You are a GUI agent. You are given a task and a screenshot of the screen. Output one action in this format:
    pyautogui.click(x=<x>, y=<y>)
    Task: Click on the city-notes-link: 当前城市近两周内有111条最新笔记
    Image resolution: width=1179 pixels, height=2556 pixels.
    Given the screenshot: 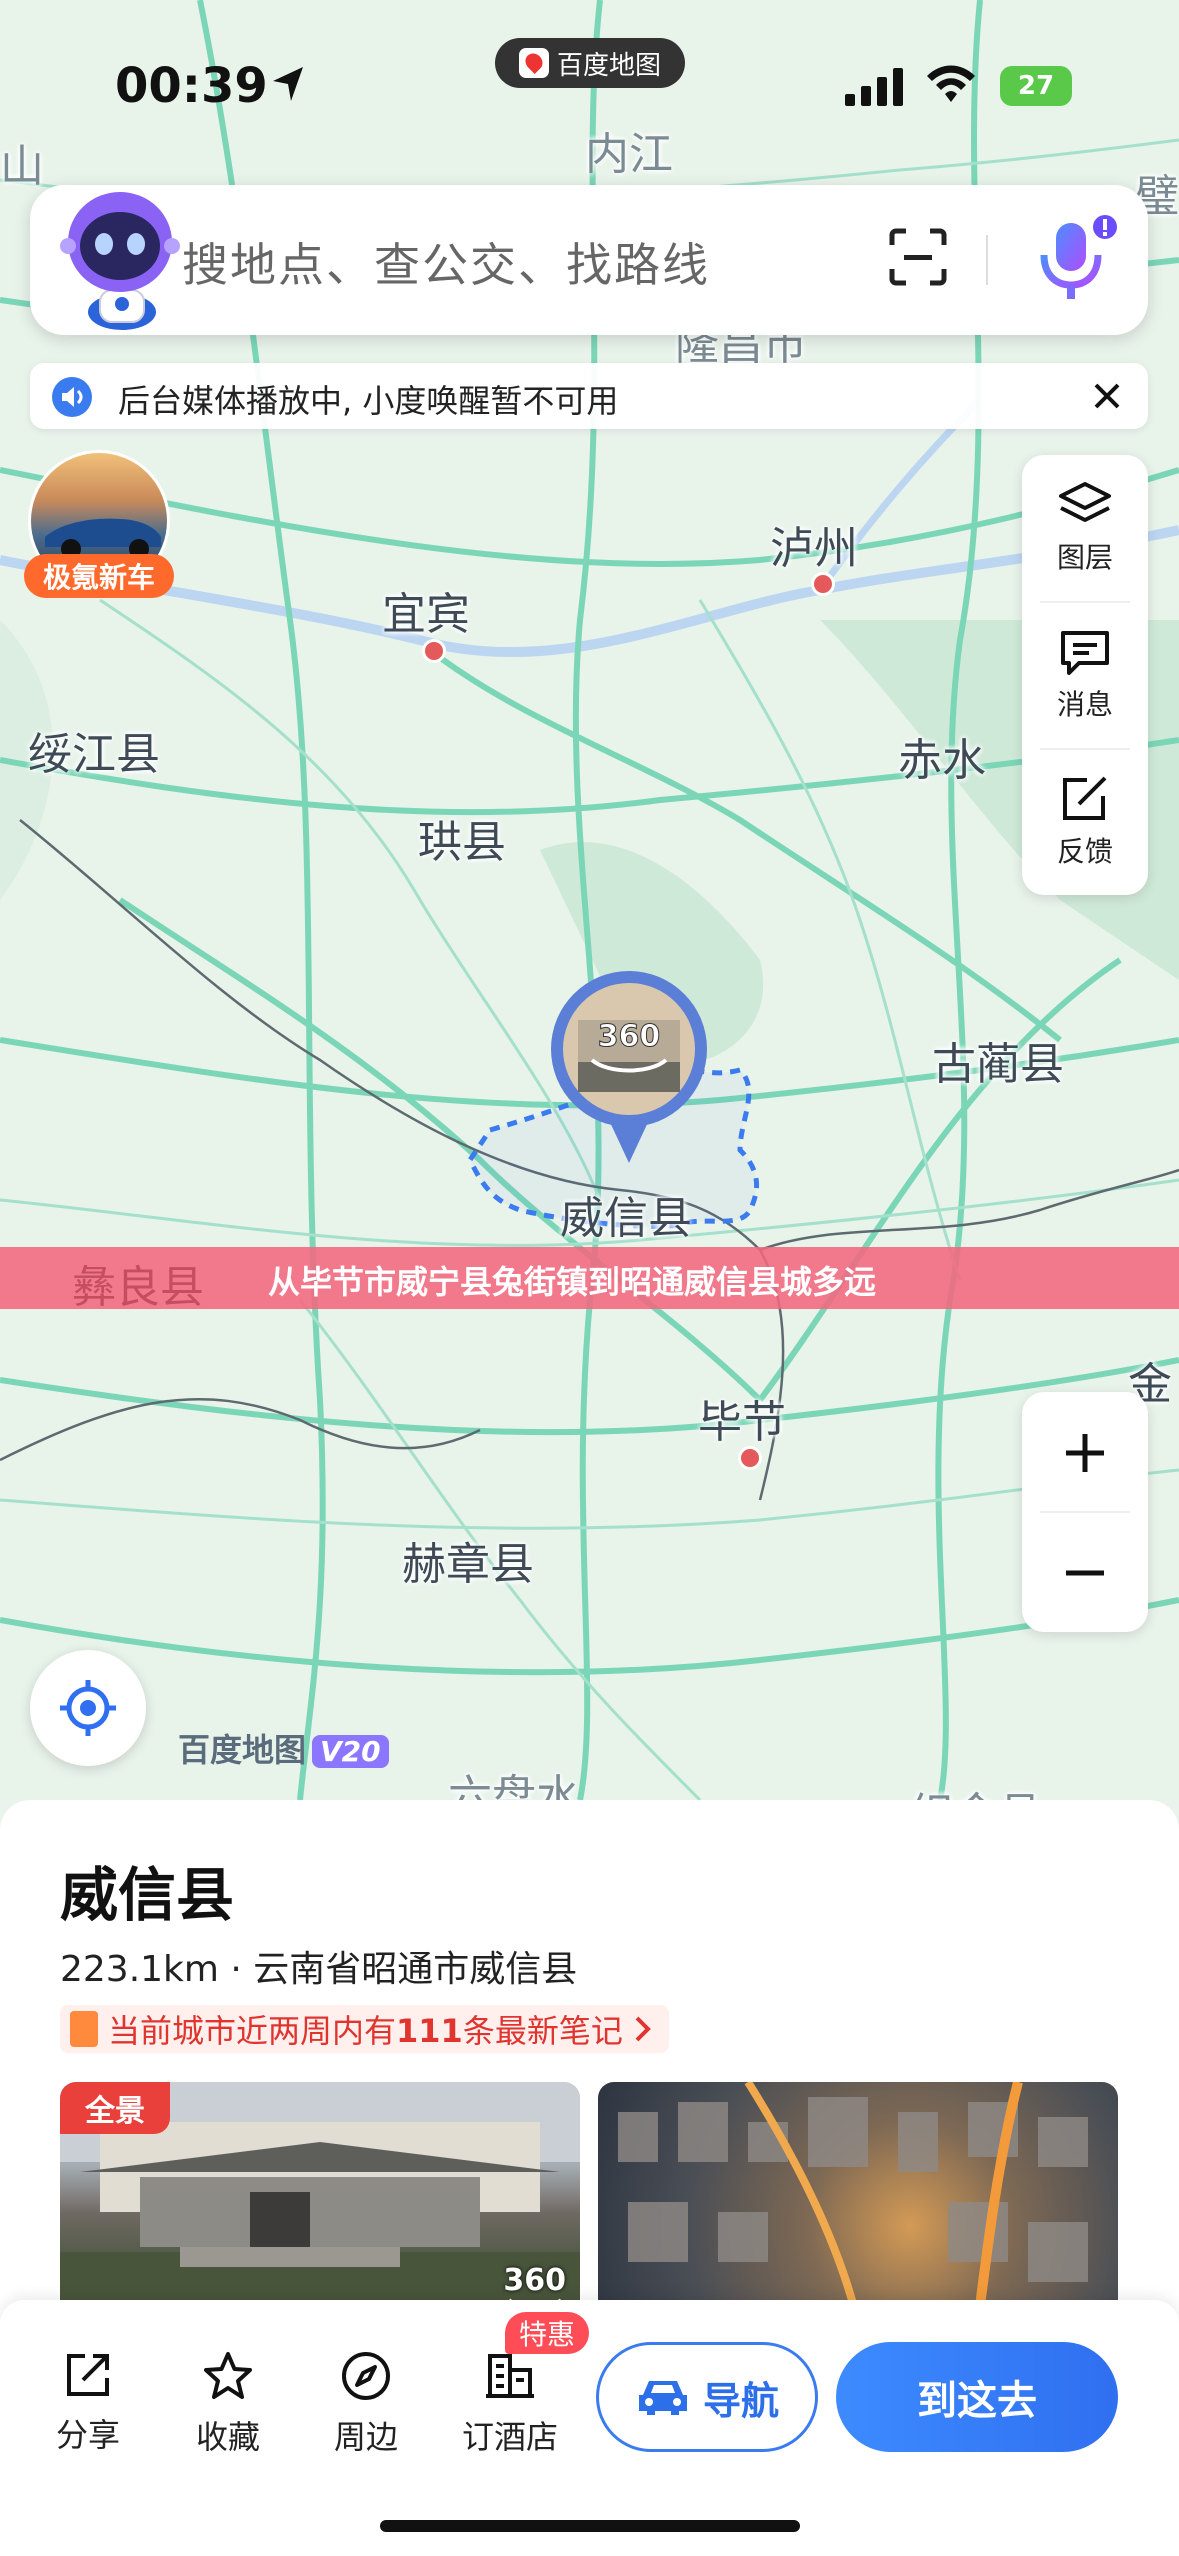 What is the action you would take?
    pyautogui.click(x=364, y=2029)
    